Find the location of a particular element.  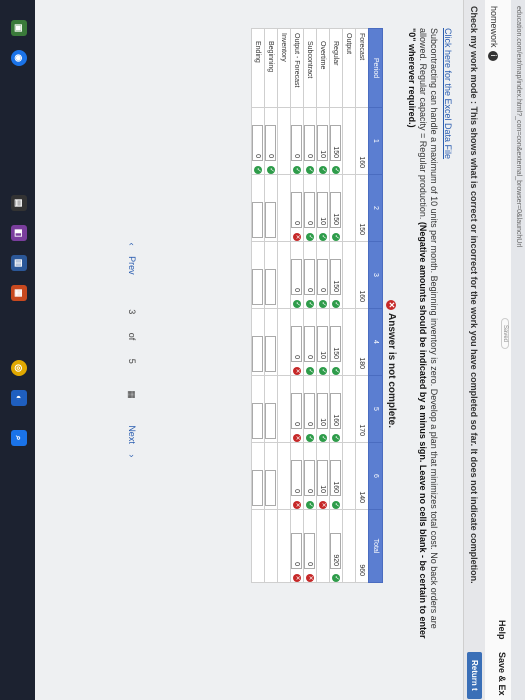

ending-input: 0 is located at coordinates (258, 143).